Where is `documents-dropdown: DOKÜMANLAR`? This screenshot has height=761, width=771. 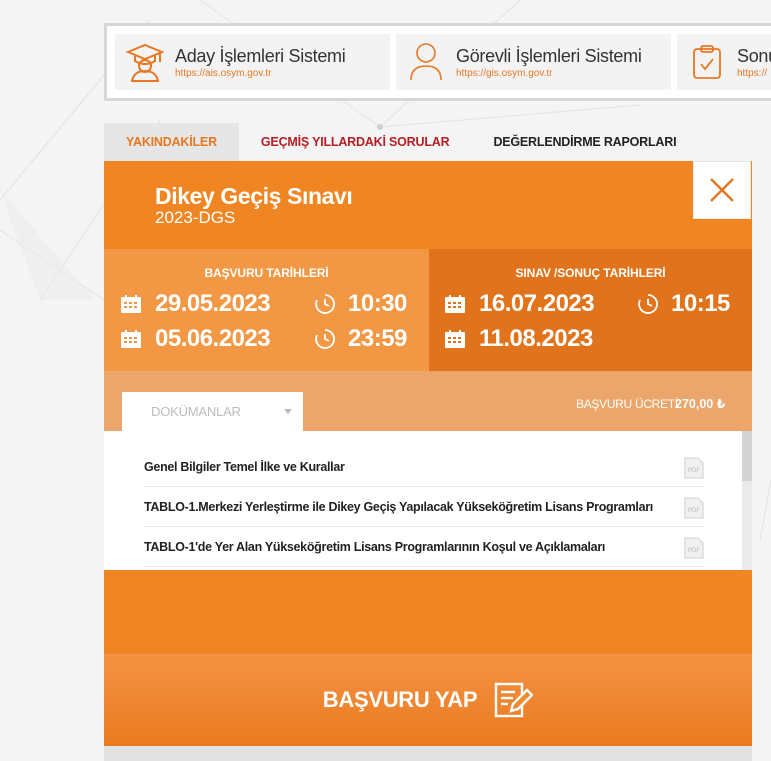
documents-dropdown: DOKÜMANLAR is located at coordinates (212, 411).